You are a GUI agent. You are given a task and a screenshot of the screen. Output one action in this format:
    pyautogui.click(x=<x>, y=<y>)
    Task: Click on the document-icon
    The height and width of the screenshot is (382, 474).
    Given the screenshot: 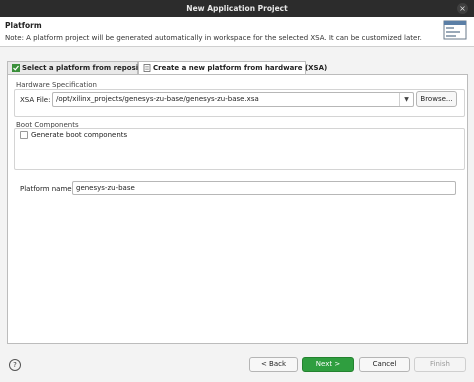 What is the action you would take?
    pyautogui.click(x=147, y=68)
    